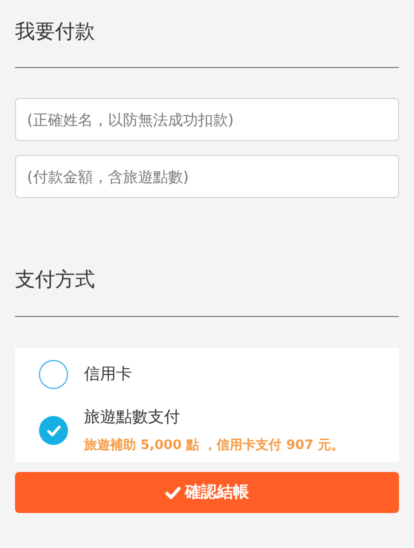 Image resolution: width=414 pixels, height=548 pixels. I want to click on checkout-button: 確認結帳, so click(207, 492).